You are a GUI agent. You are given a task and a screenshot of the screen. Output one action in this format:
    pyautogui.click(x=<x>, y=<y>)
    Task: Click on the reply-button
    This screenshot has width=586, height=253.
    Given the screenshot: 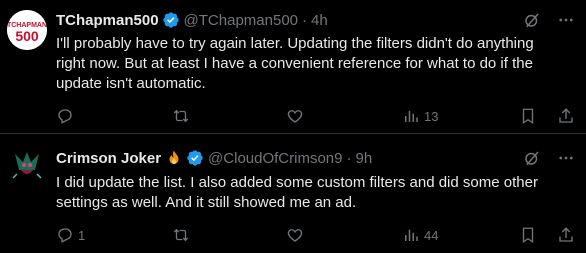 What is the action you would take?
    pyautogui.click(x=67, y=116)
    